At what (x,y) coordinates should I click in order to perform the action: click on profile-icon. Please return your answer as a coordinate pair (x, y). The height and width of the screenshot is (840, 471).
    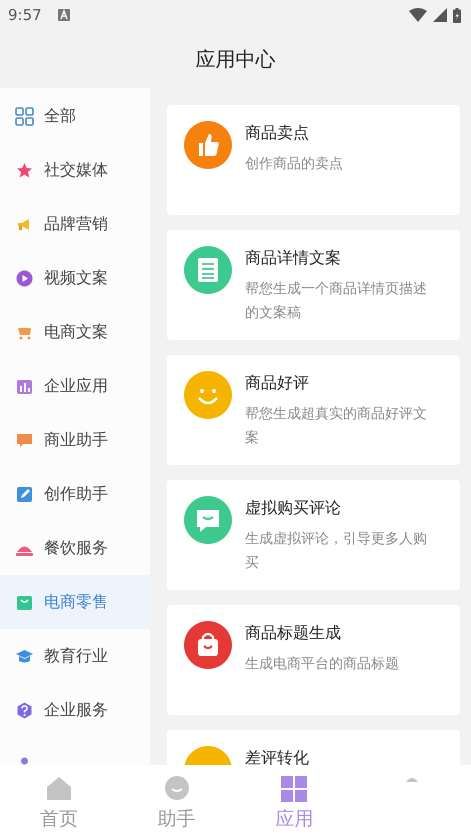
    Looking at the image, I should click on (412, 779).